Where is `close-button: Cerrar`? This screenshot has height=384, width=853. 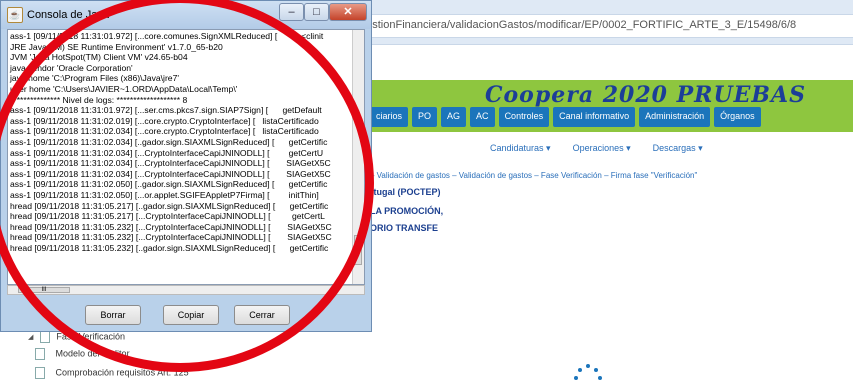
close-button: Cerrar is located at coordinates (262, 315).